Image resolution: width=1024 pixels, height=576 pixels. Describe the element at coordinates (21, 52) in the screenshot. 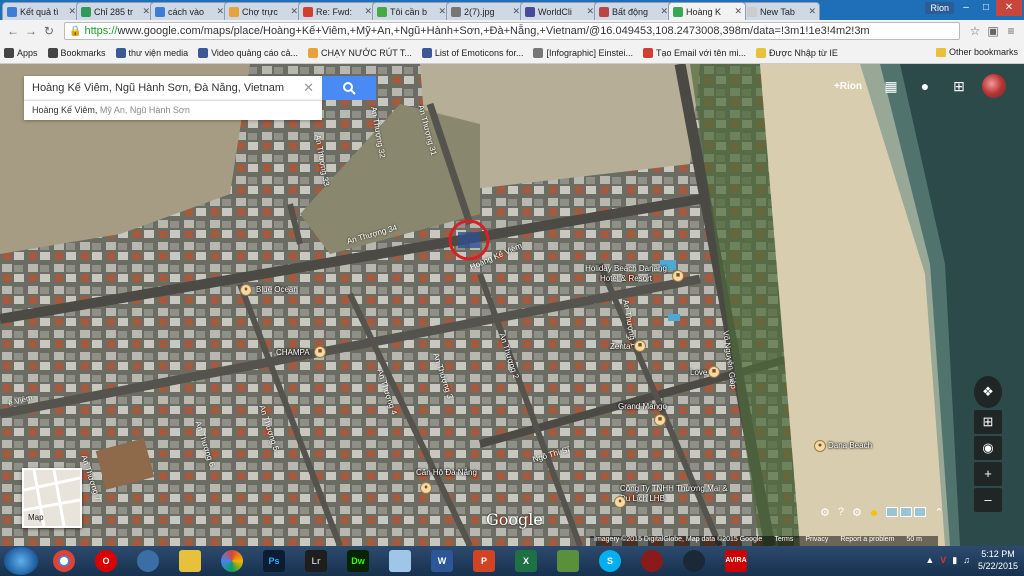

I see `bookmark-item: Apps` at that location.